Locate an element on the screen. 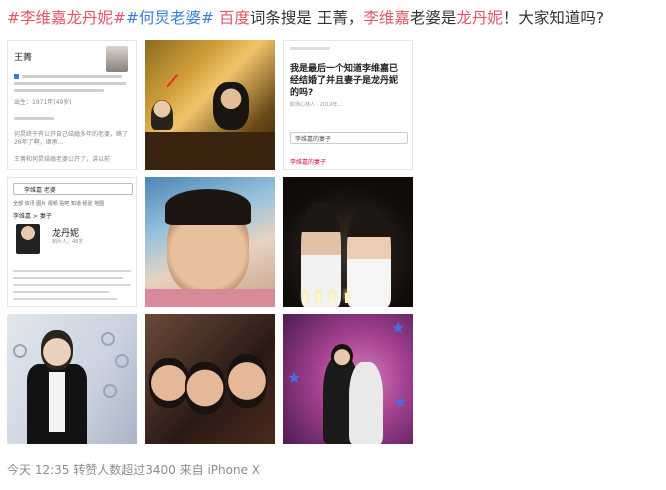  repost-count: 转赞人数超过3400 is located at coordinates (124, 470).